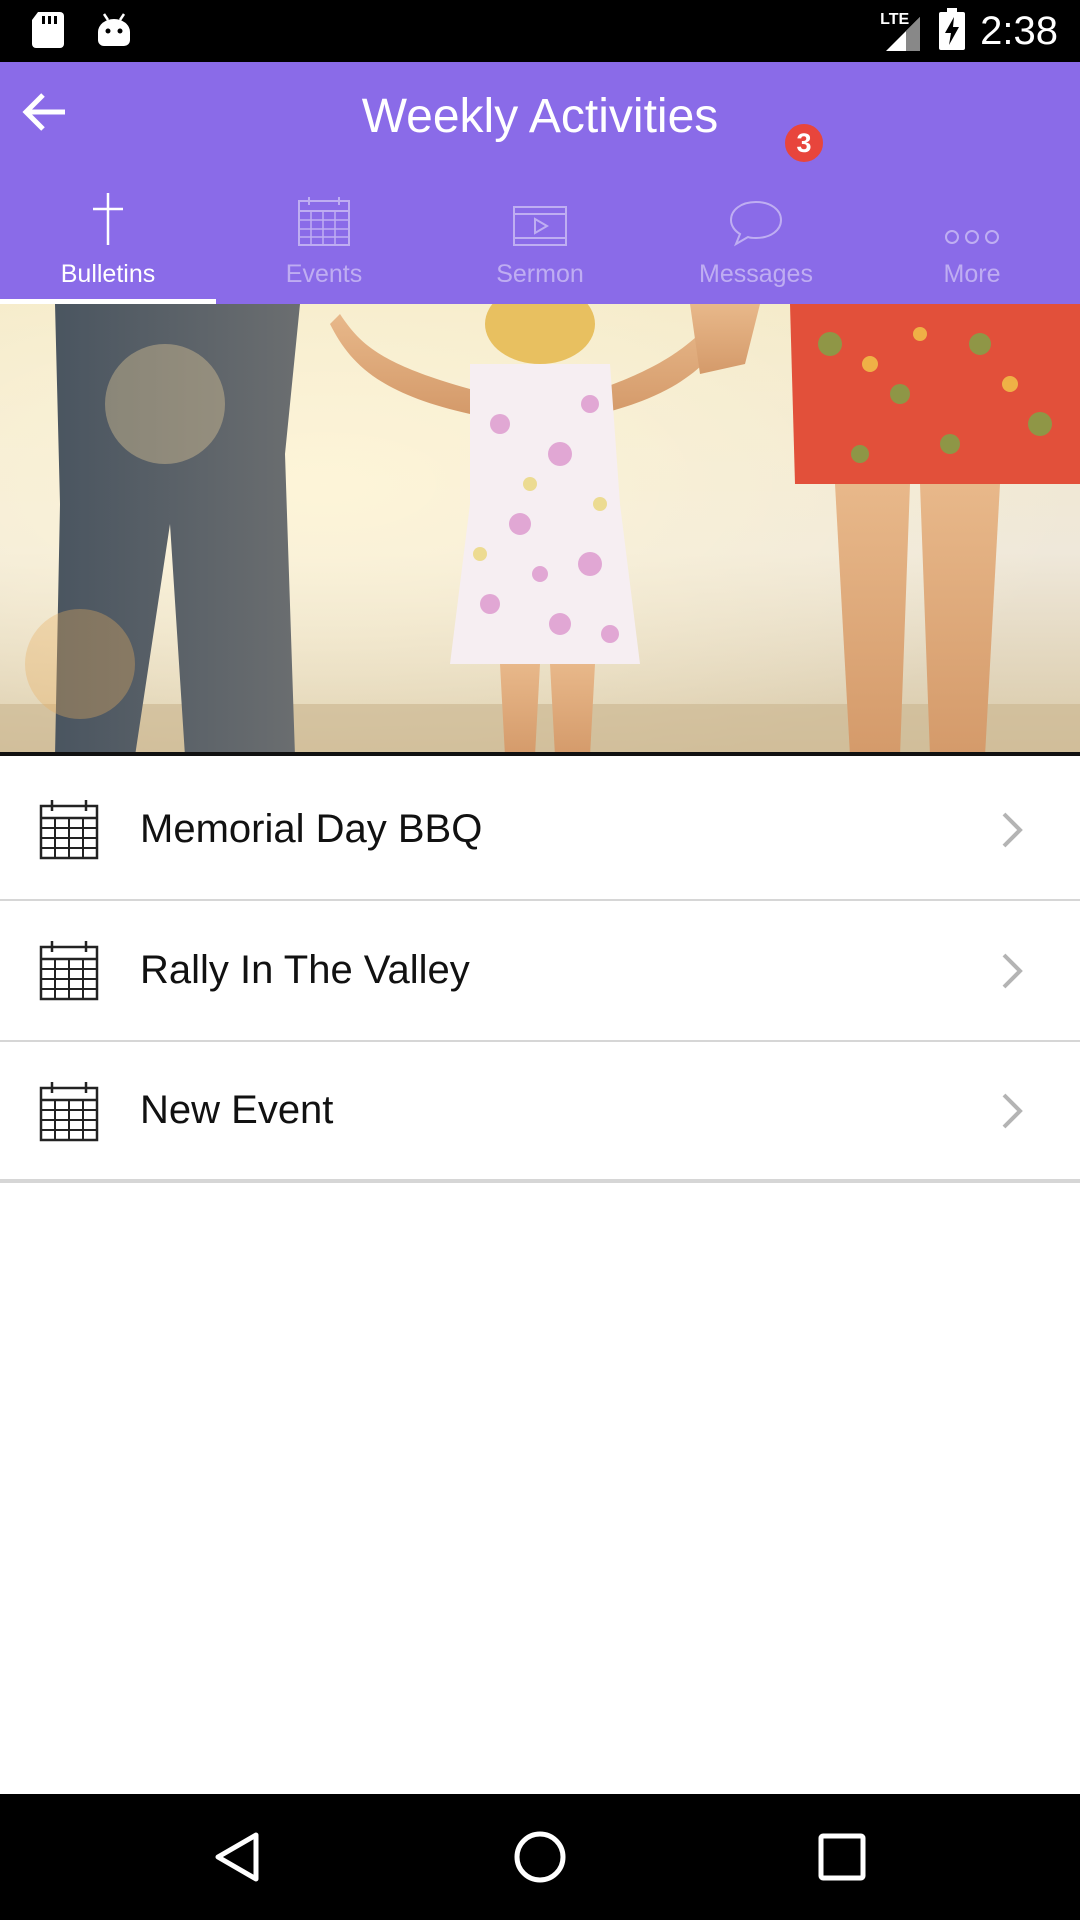 This screenshot has height=1920, width=1080. What do you see at coordinates (972, 274) in the screenshot?
I see `tab-label: More` at bounding box center [972, 274].